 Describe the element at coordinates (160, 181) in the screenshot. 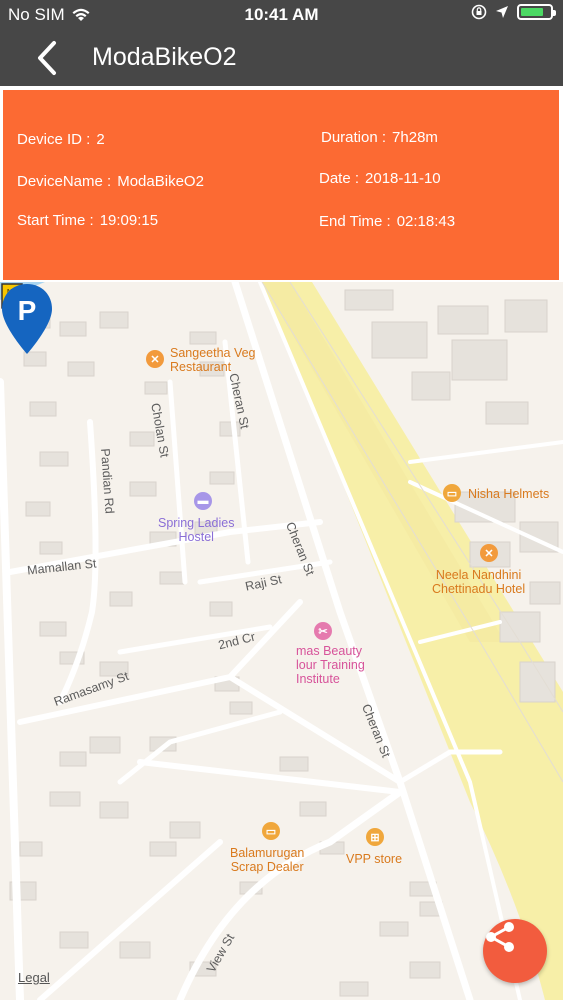

I see `device-name-value: ModaBikeO2` at that location.